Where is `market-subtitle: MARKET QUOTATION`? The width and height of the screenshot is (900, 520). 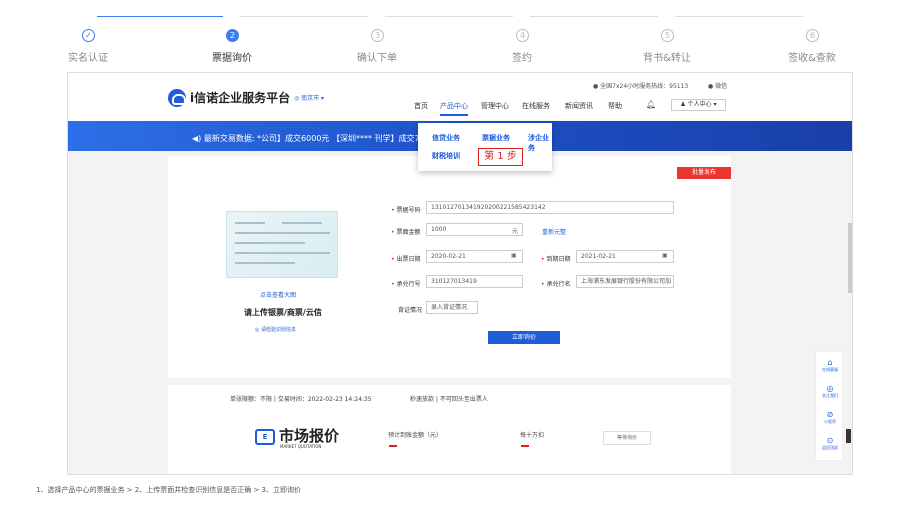 market-subtitle: MARKET QUOTATION is located at coordinates (301, 446).